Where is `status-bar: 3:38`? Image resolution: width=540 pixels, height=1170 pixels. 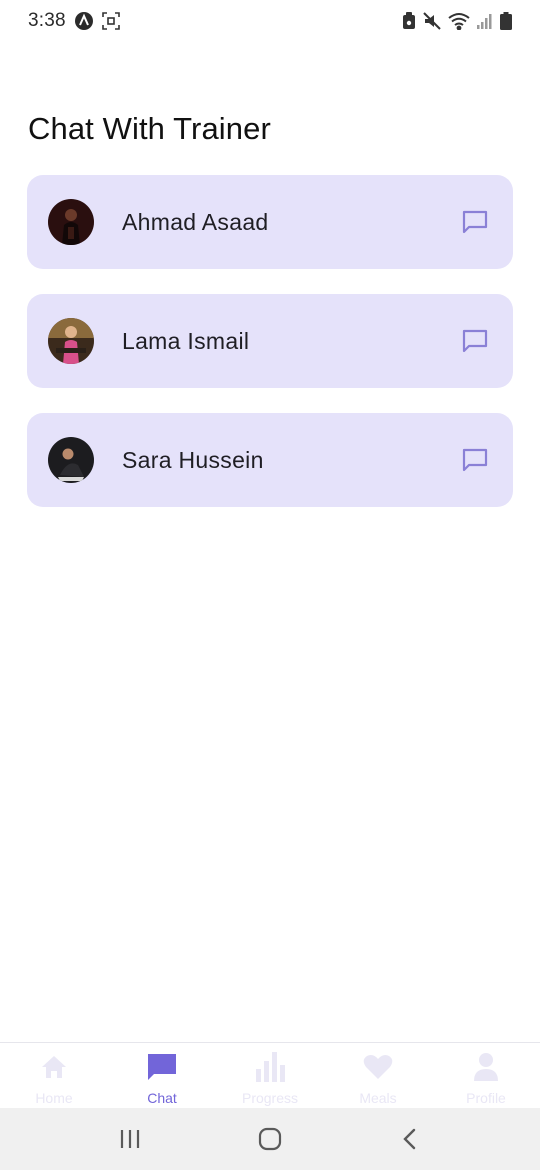 status-bar: 3:38 is located at coordinates (270, 21).